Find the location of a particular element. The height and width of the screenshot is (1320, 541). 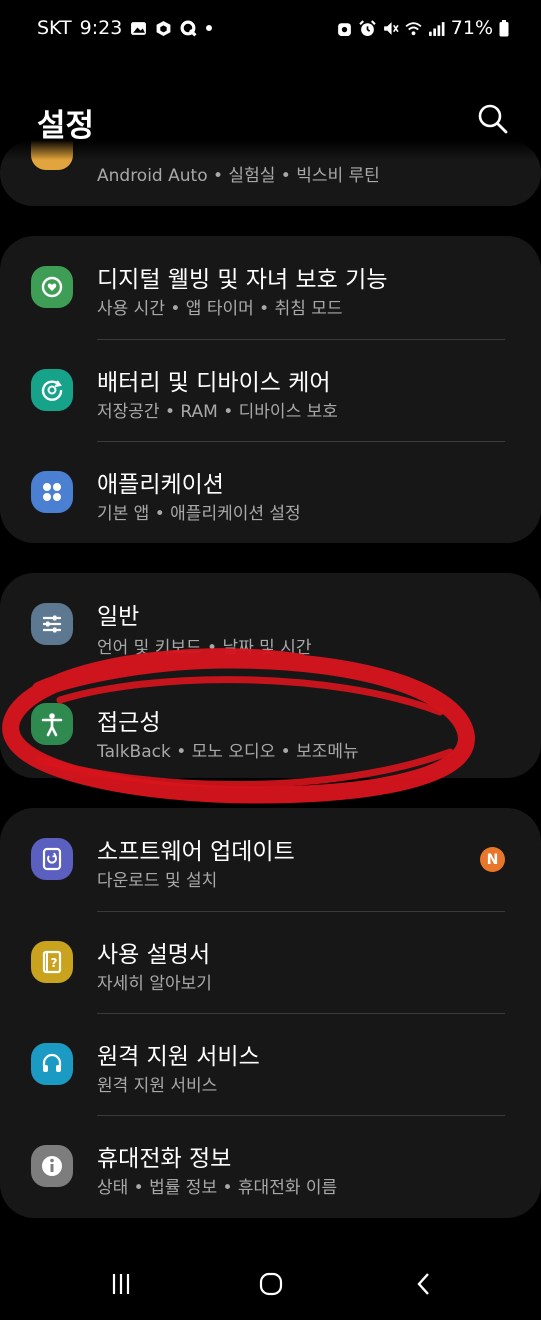

item-title: 접근성 is located at coordinates (129, 723).